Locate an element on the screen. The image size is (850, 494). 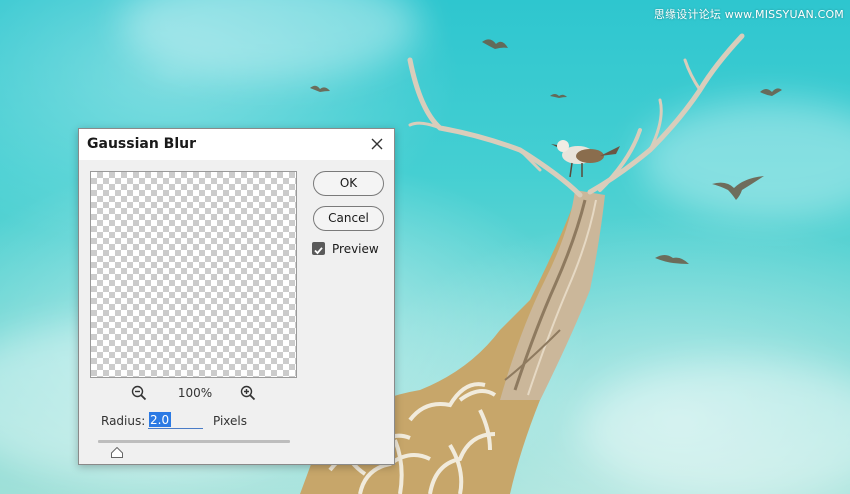
radius-slider-track is located at coordinates (194, 441).